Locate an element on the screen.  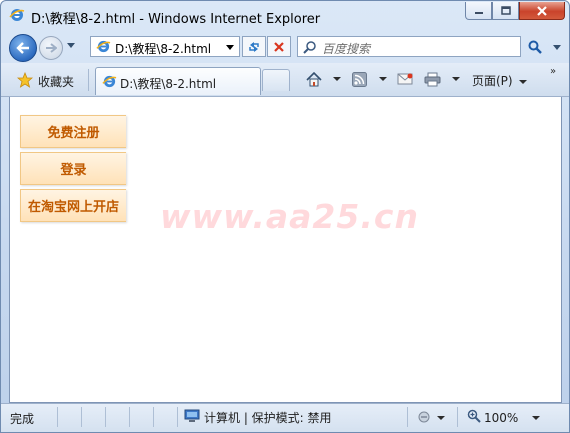
favorites-label: 收藏夹 is located at coordinates (56, 82).